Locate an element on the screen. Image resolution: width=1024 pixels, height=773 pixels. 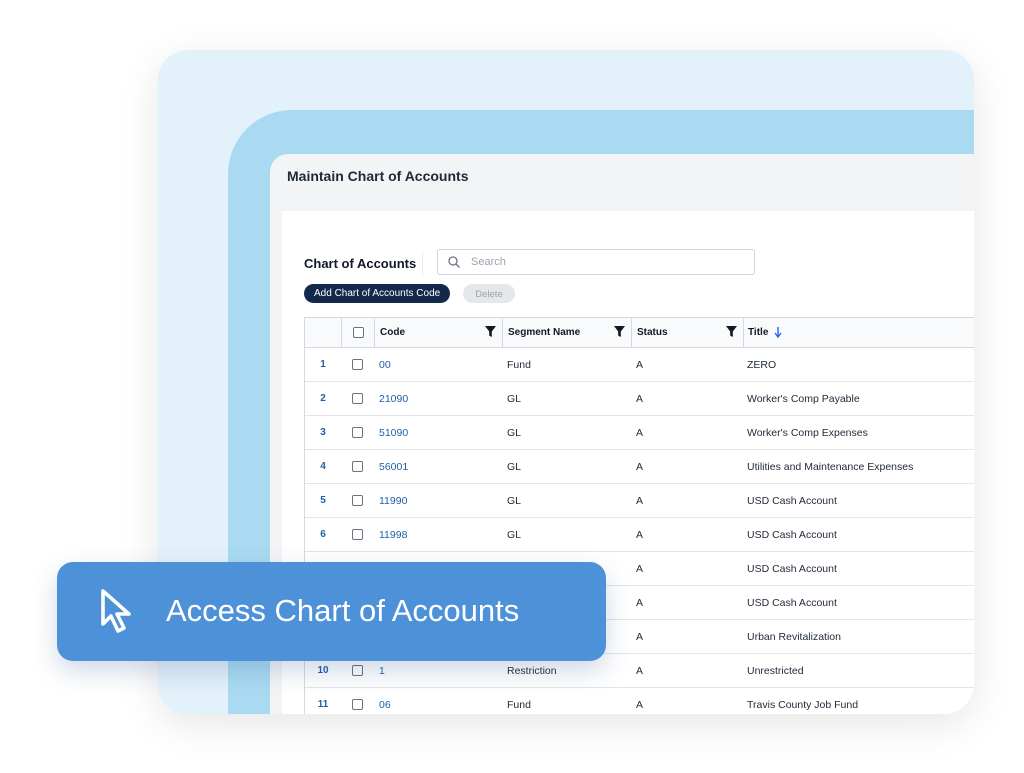
title-cell: ZERO is located at coordinates (762, 364).